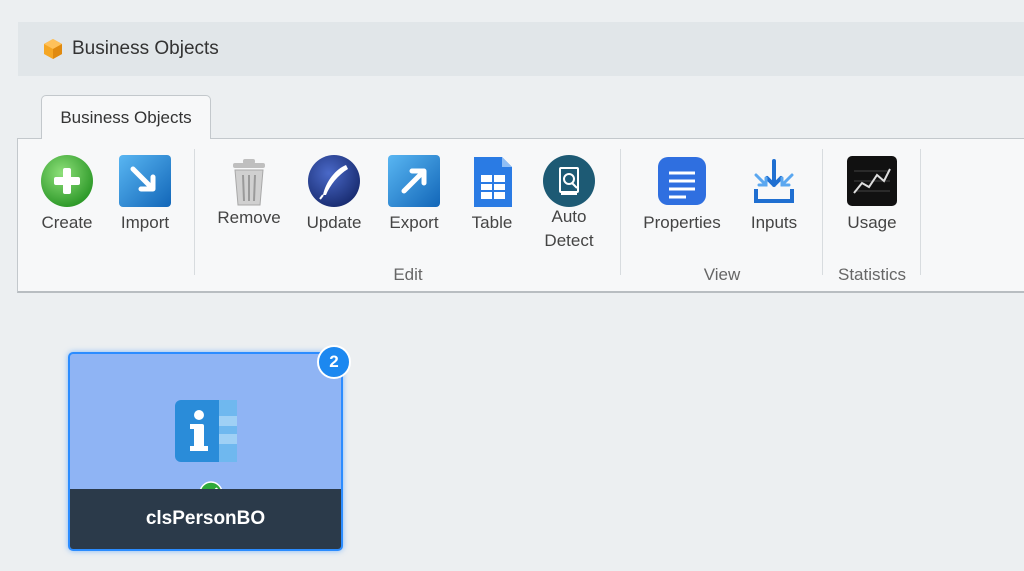 The image size is (1024, 571). I want to click on add-circle-icon, so click(67, 181).